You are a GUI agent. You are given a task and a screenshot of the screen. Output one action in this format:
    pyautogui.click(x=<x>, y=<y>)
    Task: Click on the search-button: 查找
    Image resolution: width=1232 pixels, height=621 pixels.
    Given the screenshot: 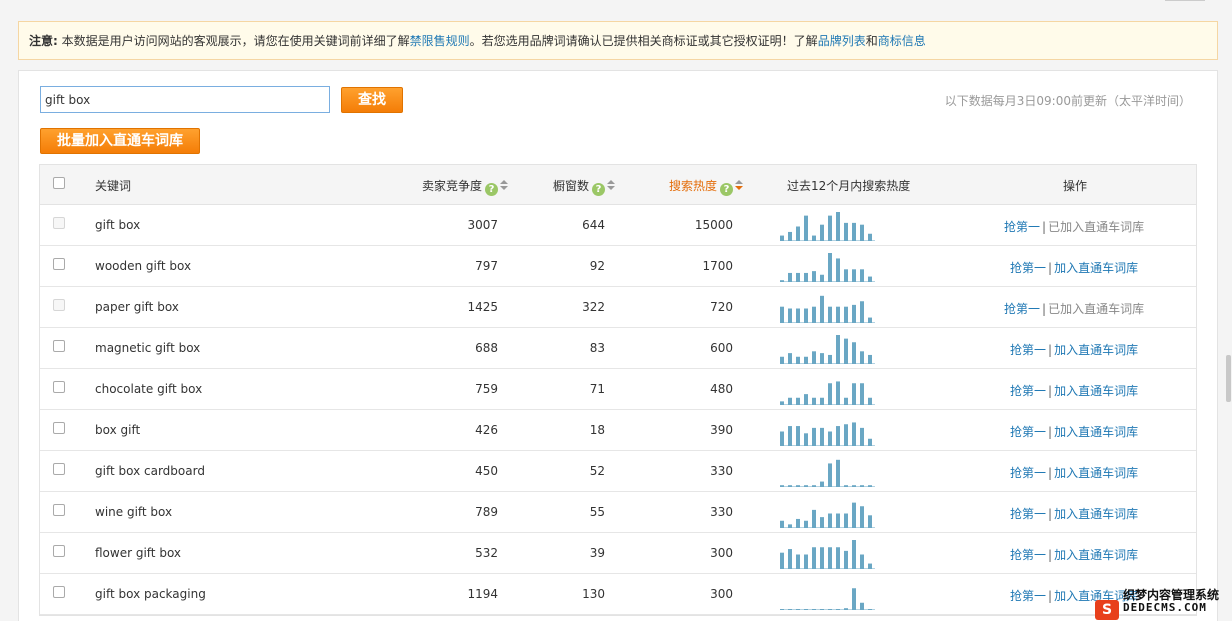 What is the action you would take?
    pyautogui.click(x=372, y=100)
    